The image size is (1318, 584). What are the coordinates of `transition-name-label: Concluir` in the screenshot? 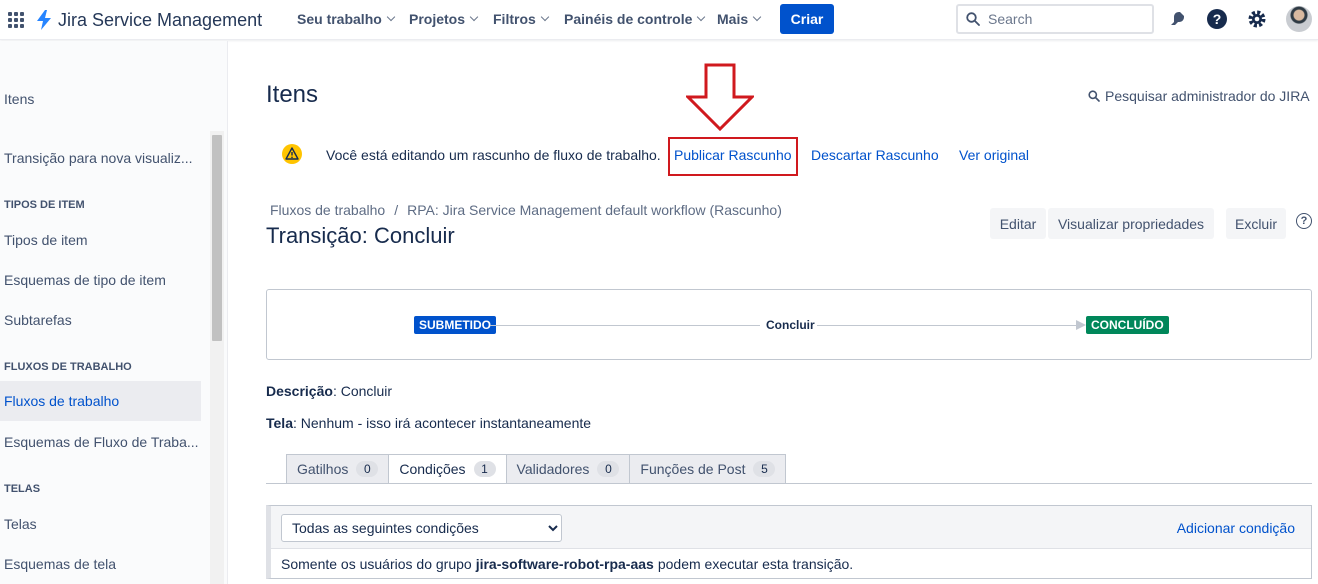 It's located at (790, 325).